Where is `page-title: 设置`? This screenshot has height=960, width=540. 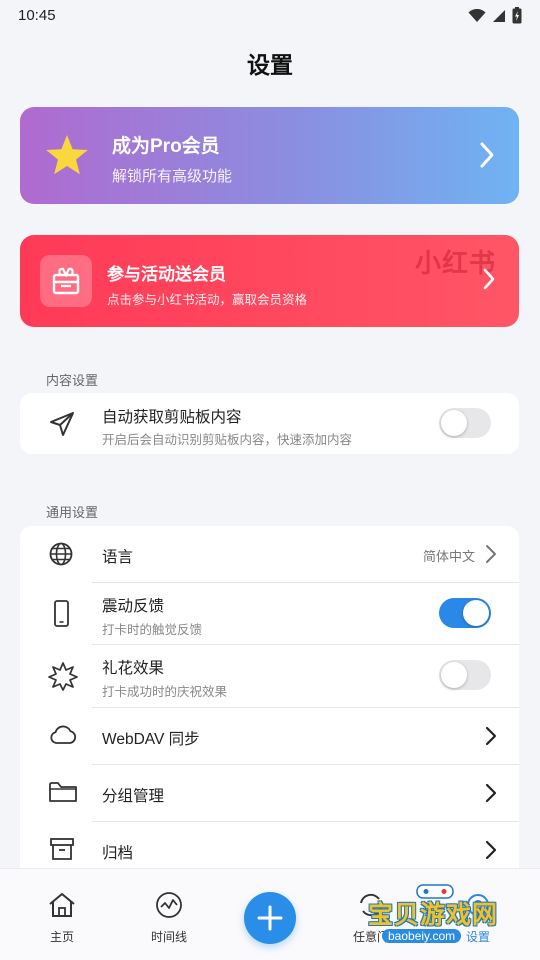 page-title: 设置 is located at coordinates (270, 65).